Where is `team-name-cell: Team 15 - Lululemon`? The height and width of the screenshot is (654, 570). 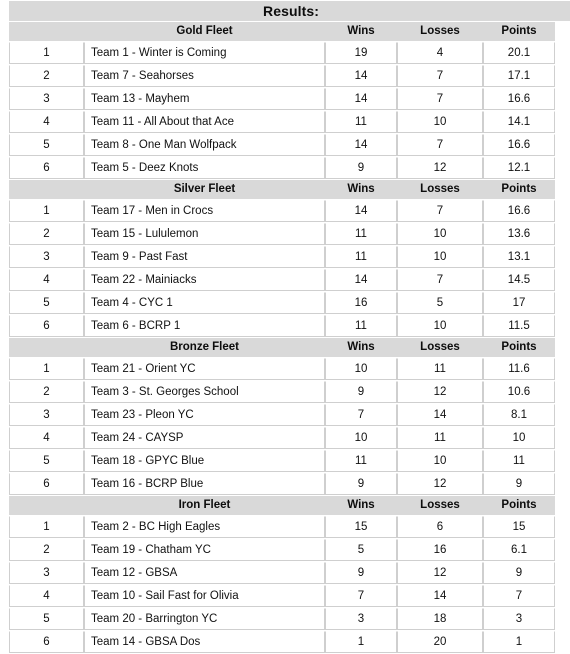 team-name-cell: Team 15 - Lululemon is located at coordinates (204, 234).